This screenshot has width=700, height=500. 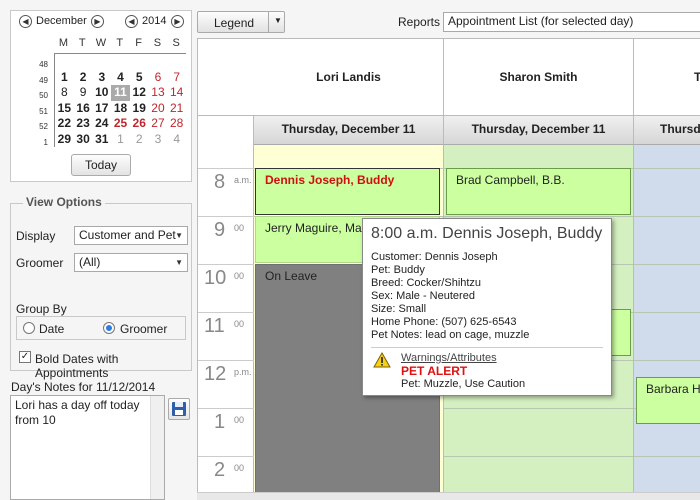 What do you see at coordinates (64, 93) in the screenshot?
I see `calendar-day: 8` at bounding box center [64, 93].